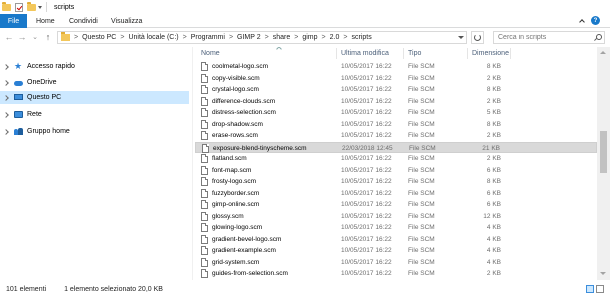 Image resolution: width=610 pixels, height=296 pixels. What do you see at coordinates (244, 112) in the screenshot?
I see `file-name: distress-selection.scm` at bounding box center [244, 112].